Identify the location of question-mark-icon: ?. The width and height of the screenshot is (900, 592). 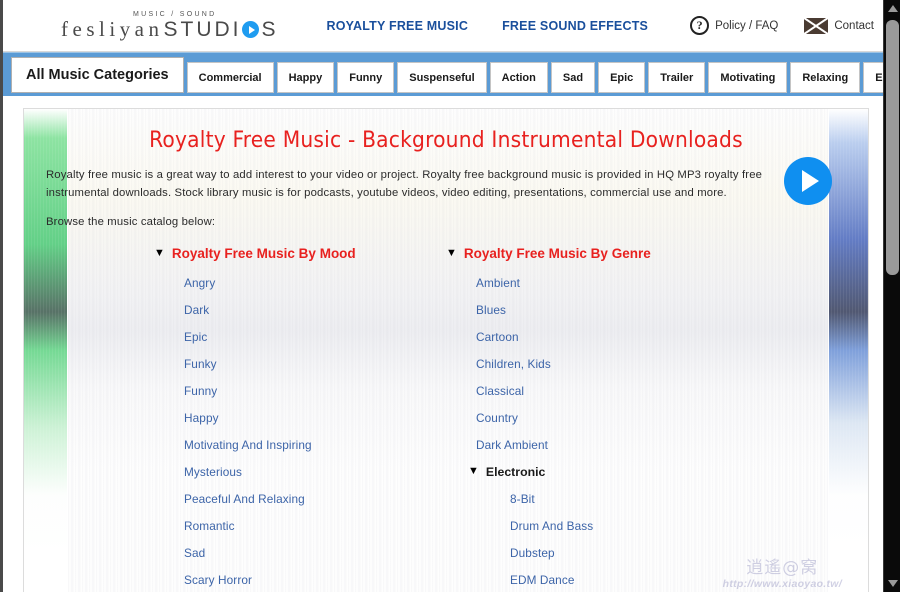
(700, 25).